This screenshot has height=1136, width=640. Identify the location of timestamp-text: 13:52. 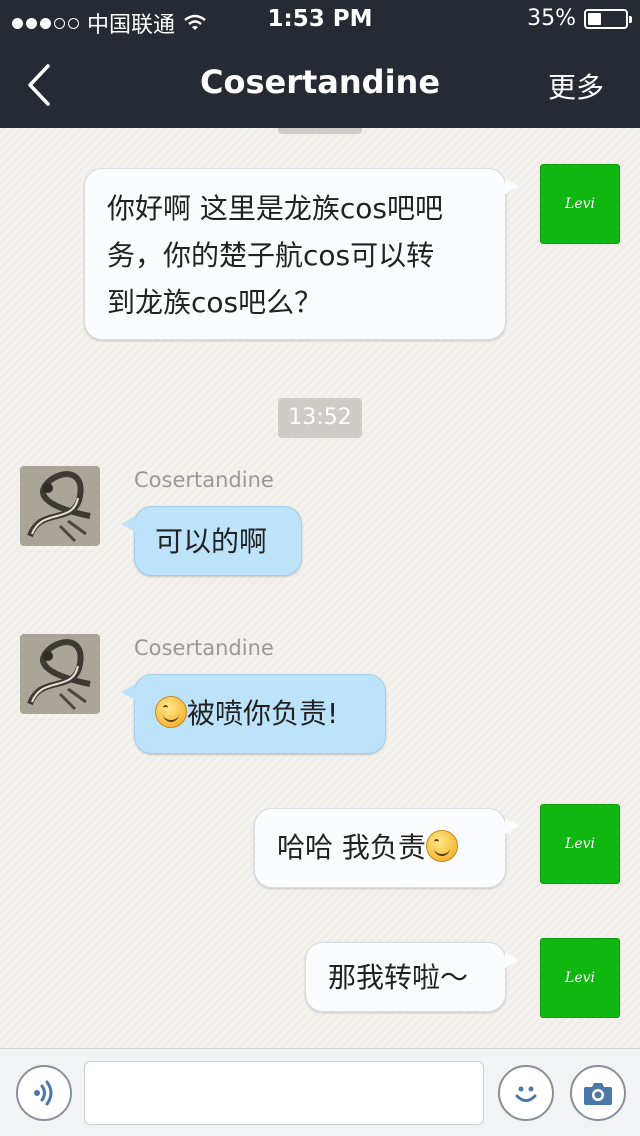
(320, 417).